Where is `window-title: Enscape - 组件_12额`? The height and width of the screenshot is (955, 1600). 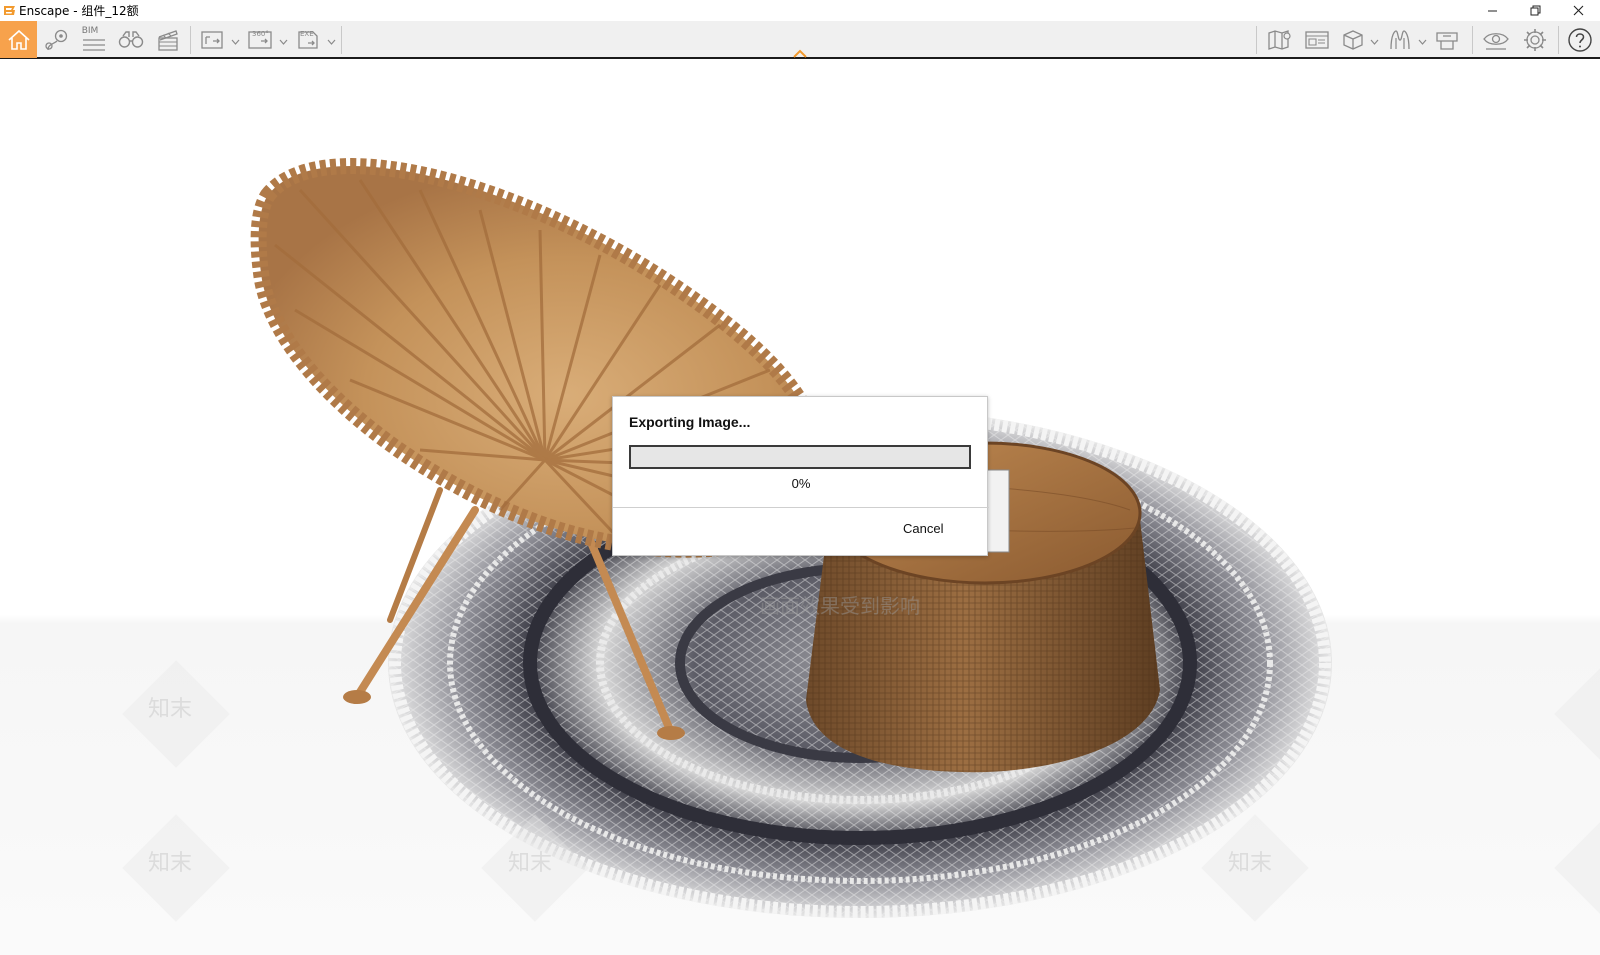 window-title: Enscape - 组件_12额 is located at coordinates (79, 11).